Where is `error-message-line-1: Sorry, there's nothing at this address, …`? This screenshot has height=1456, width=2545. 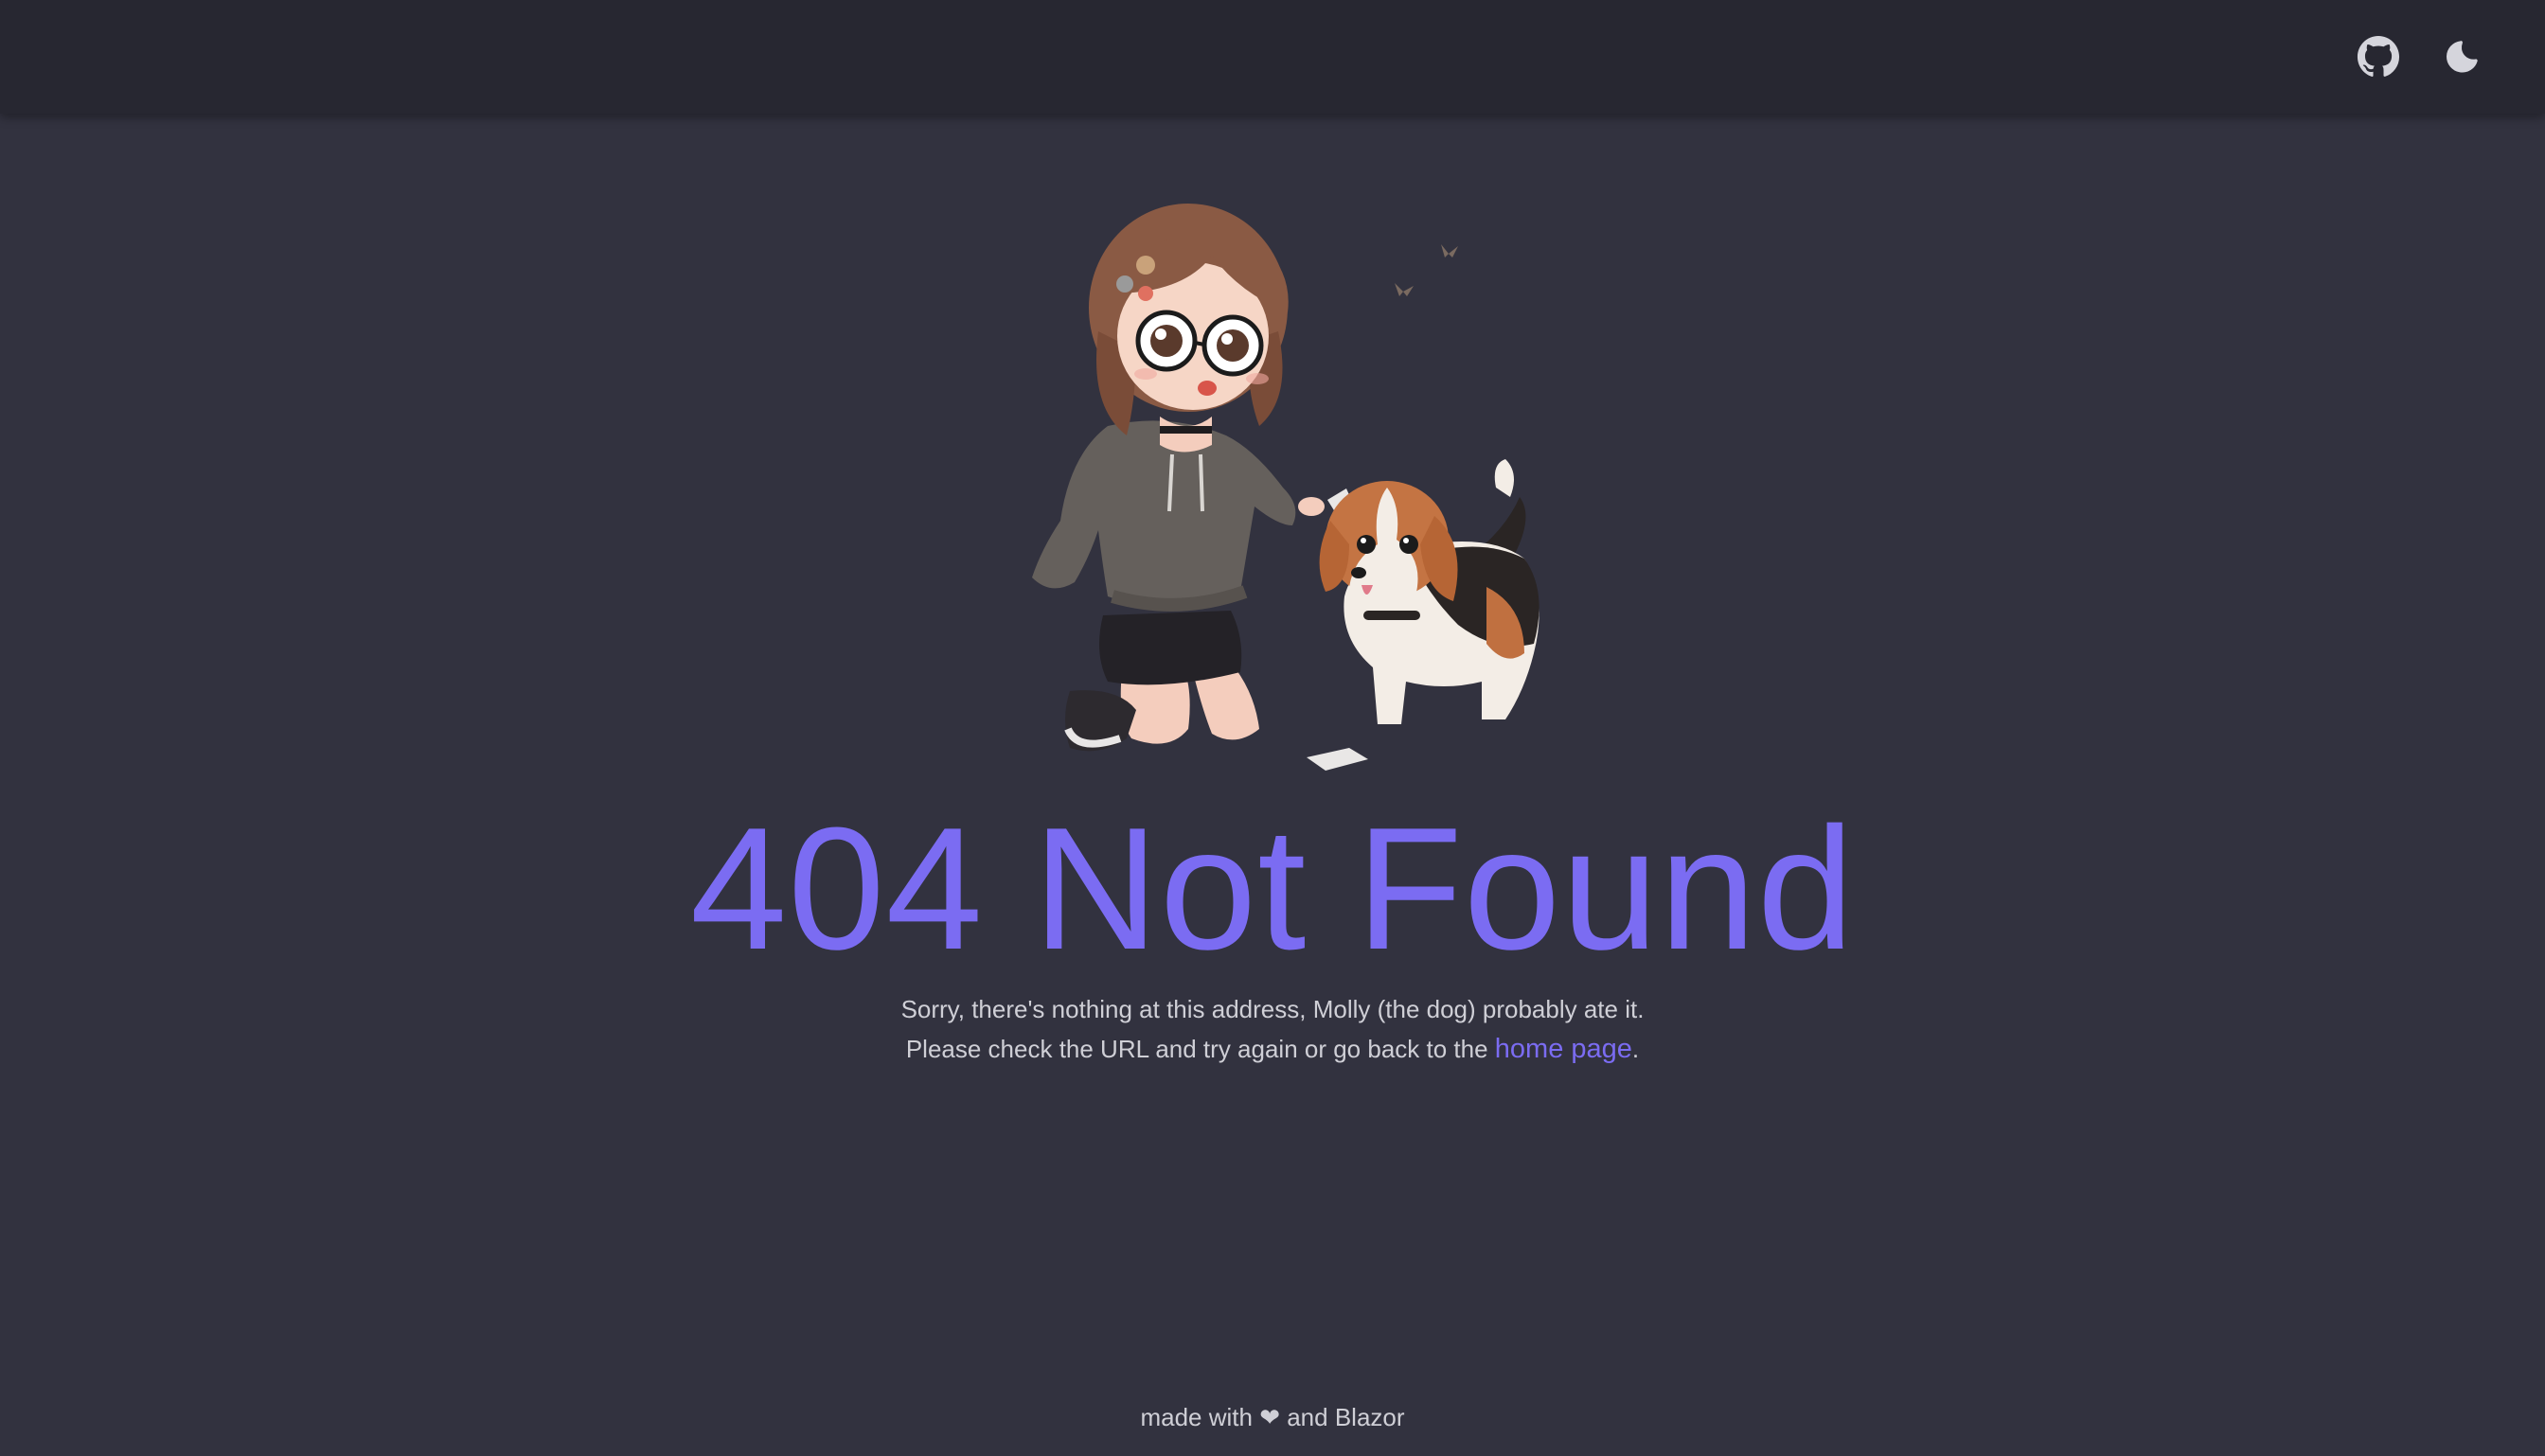 error-message-line-1: Sorry, there's nothing at this address, … is located at coordinates (1272, 1009).